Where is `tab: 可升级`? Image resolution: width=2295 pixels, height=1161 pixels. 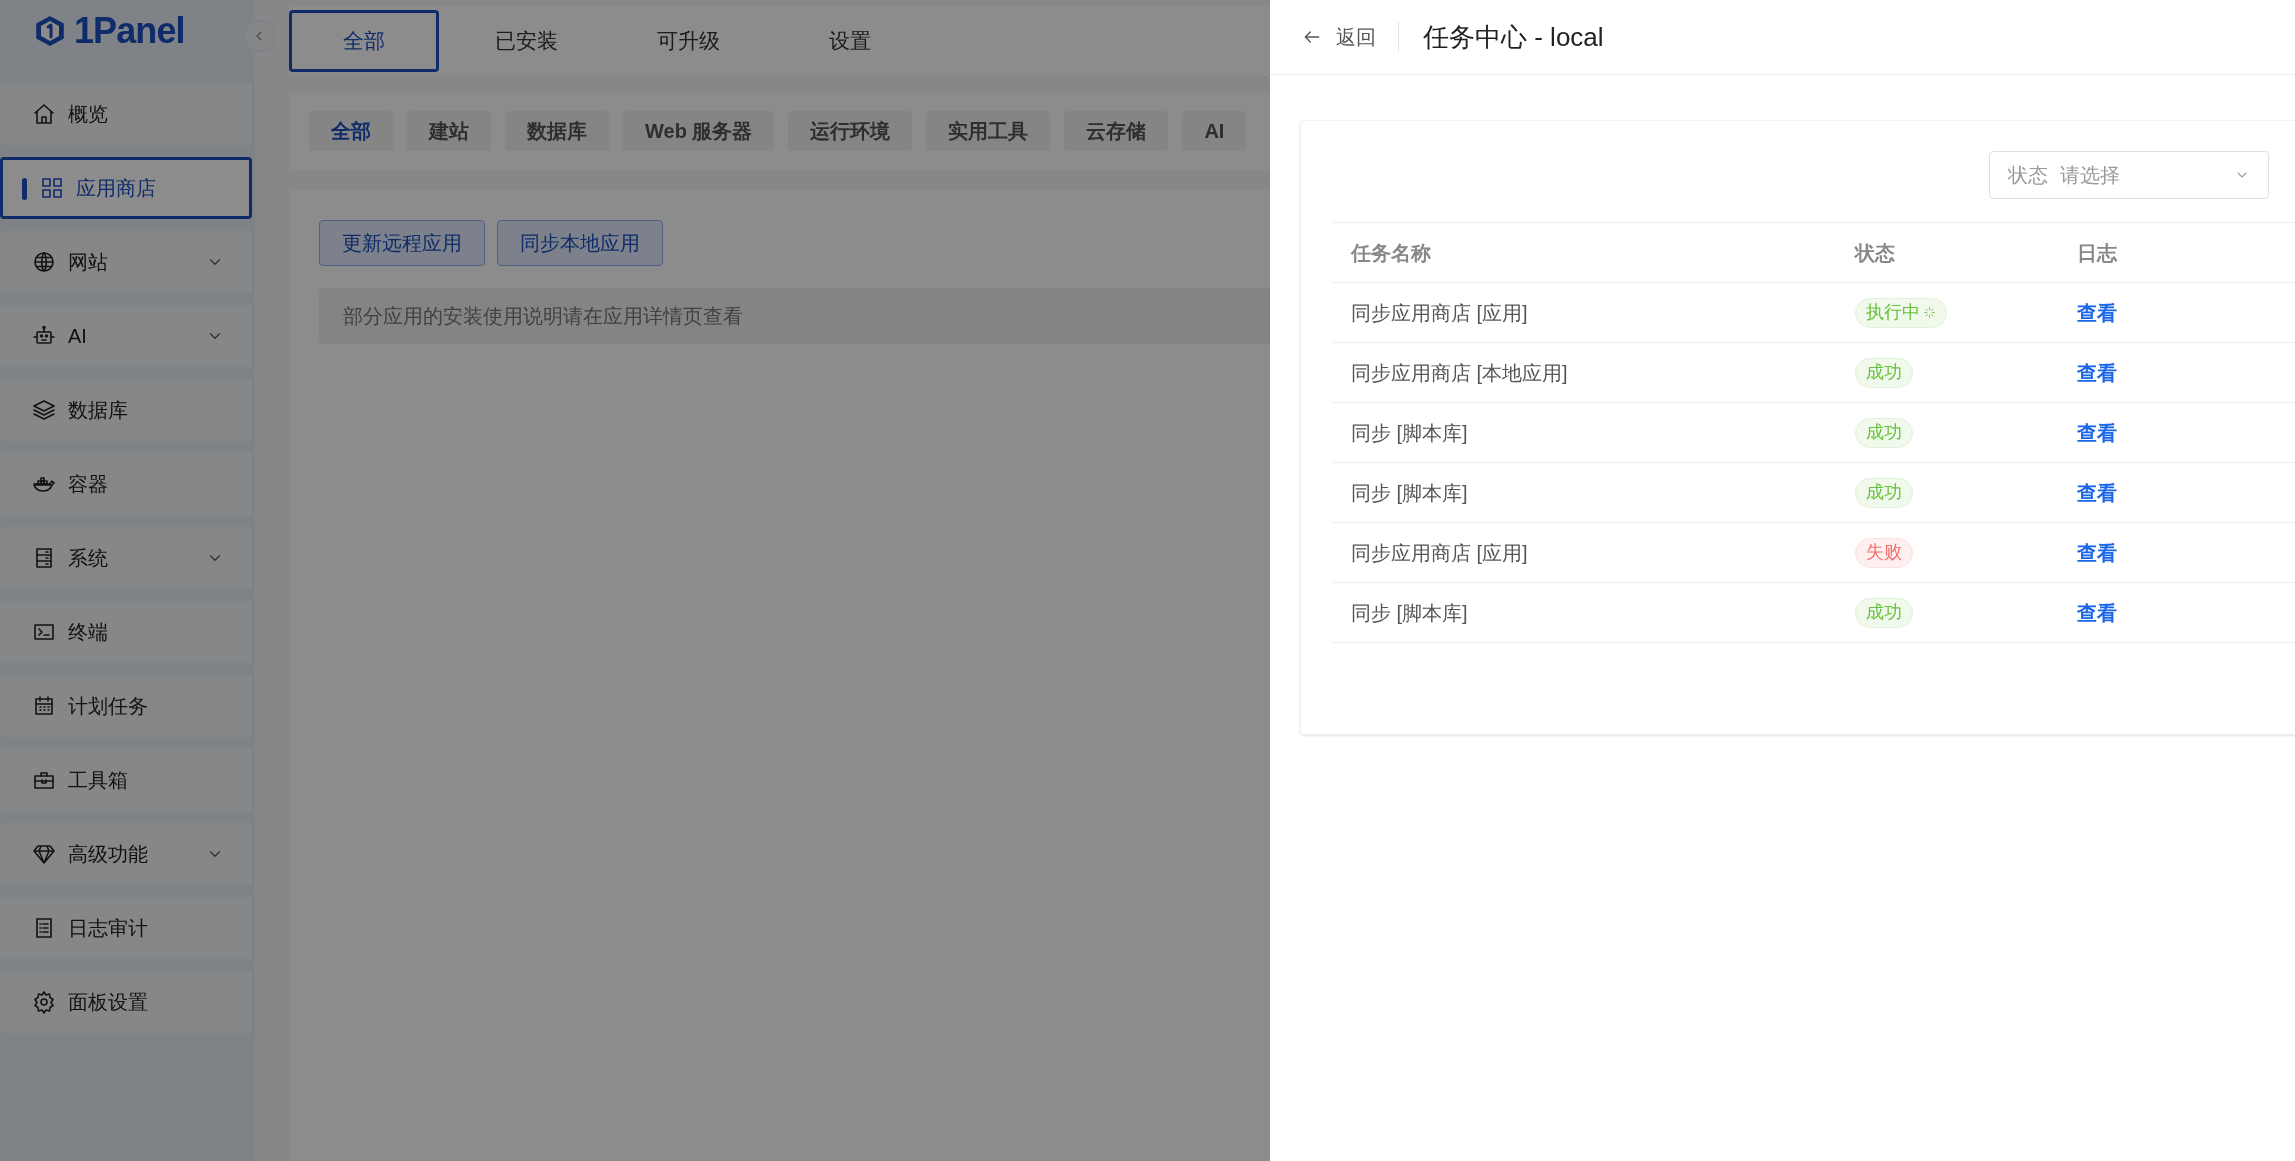 tab: 可升级 is located at coordinates (688, 41).